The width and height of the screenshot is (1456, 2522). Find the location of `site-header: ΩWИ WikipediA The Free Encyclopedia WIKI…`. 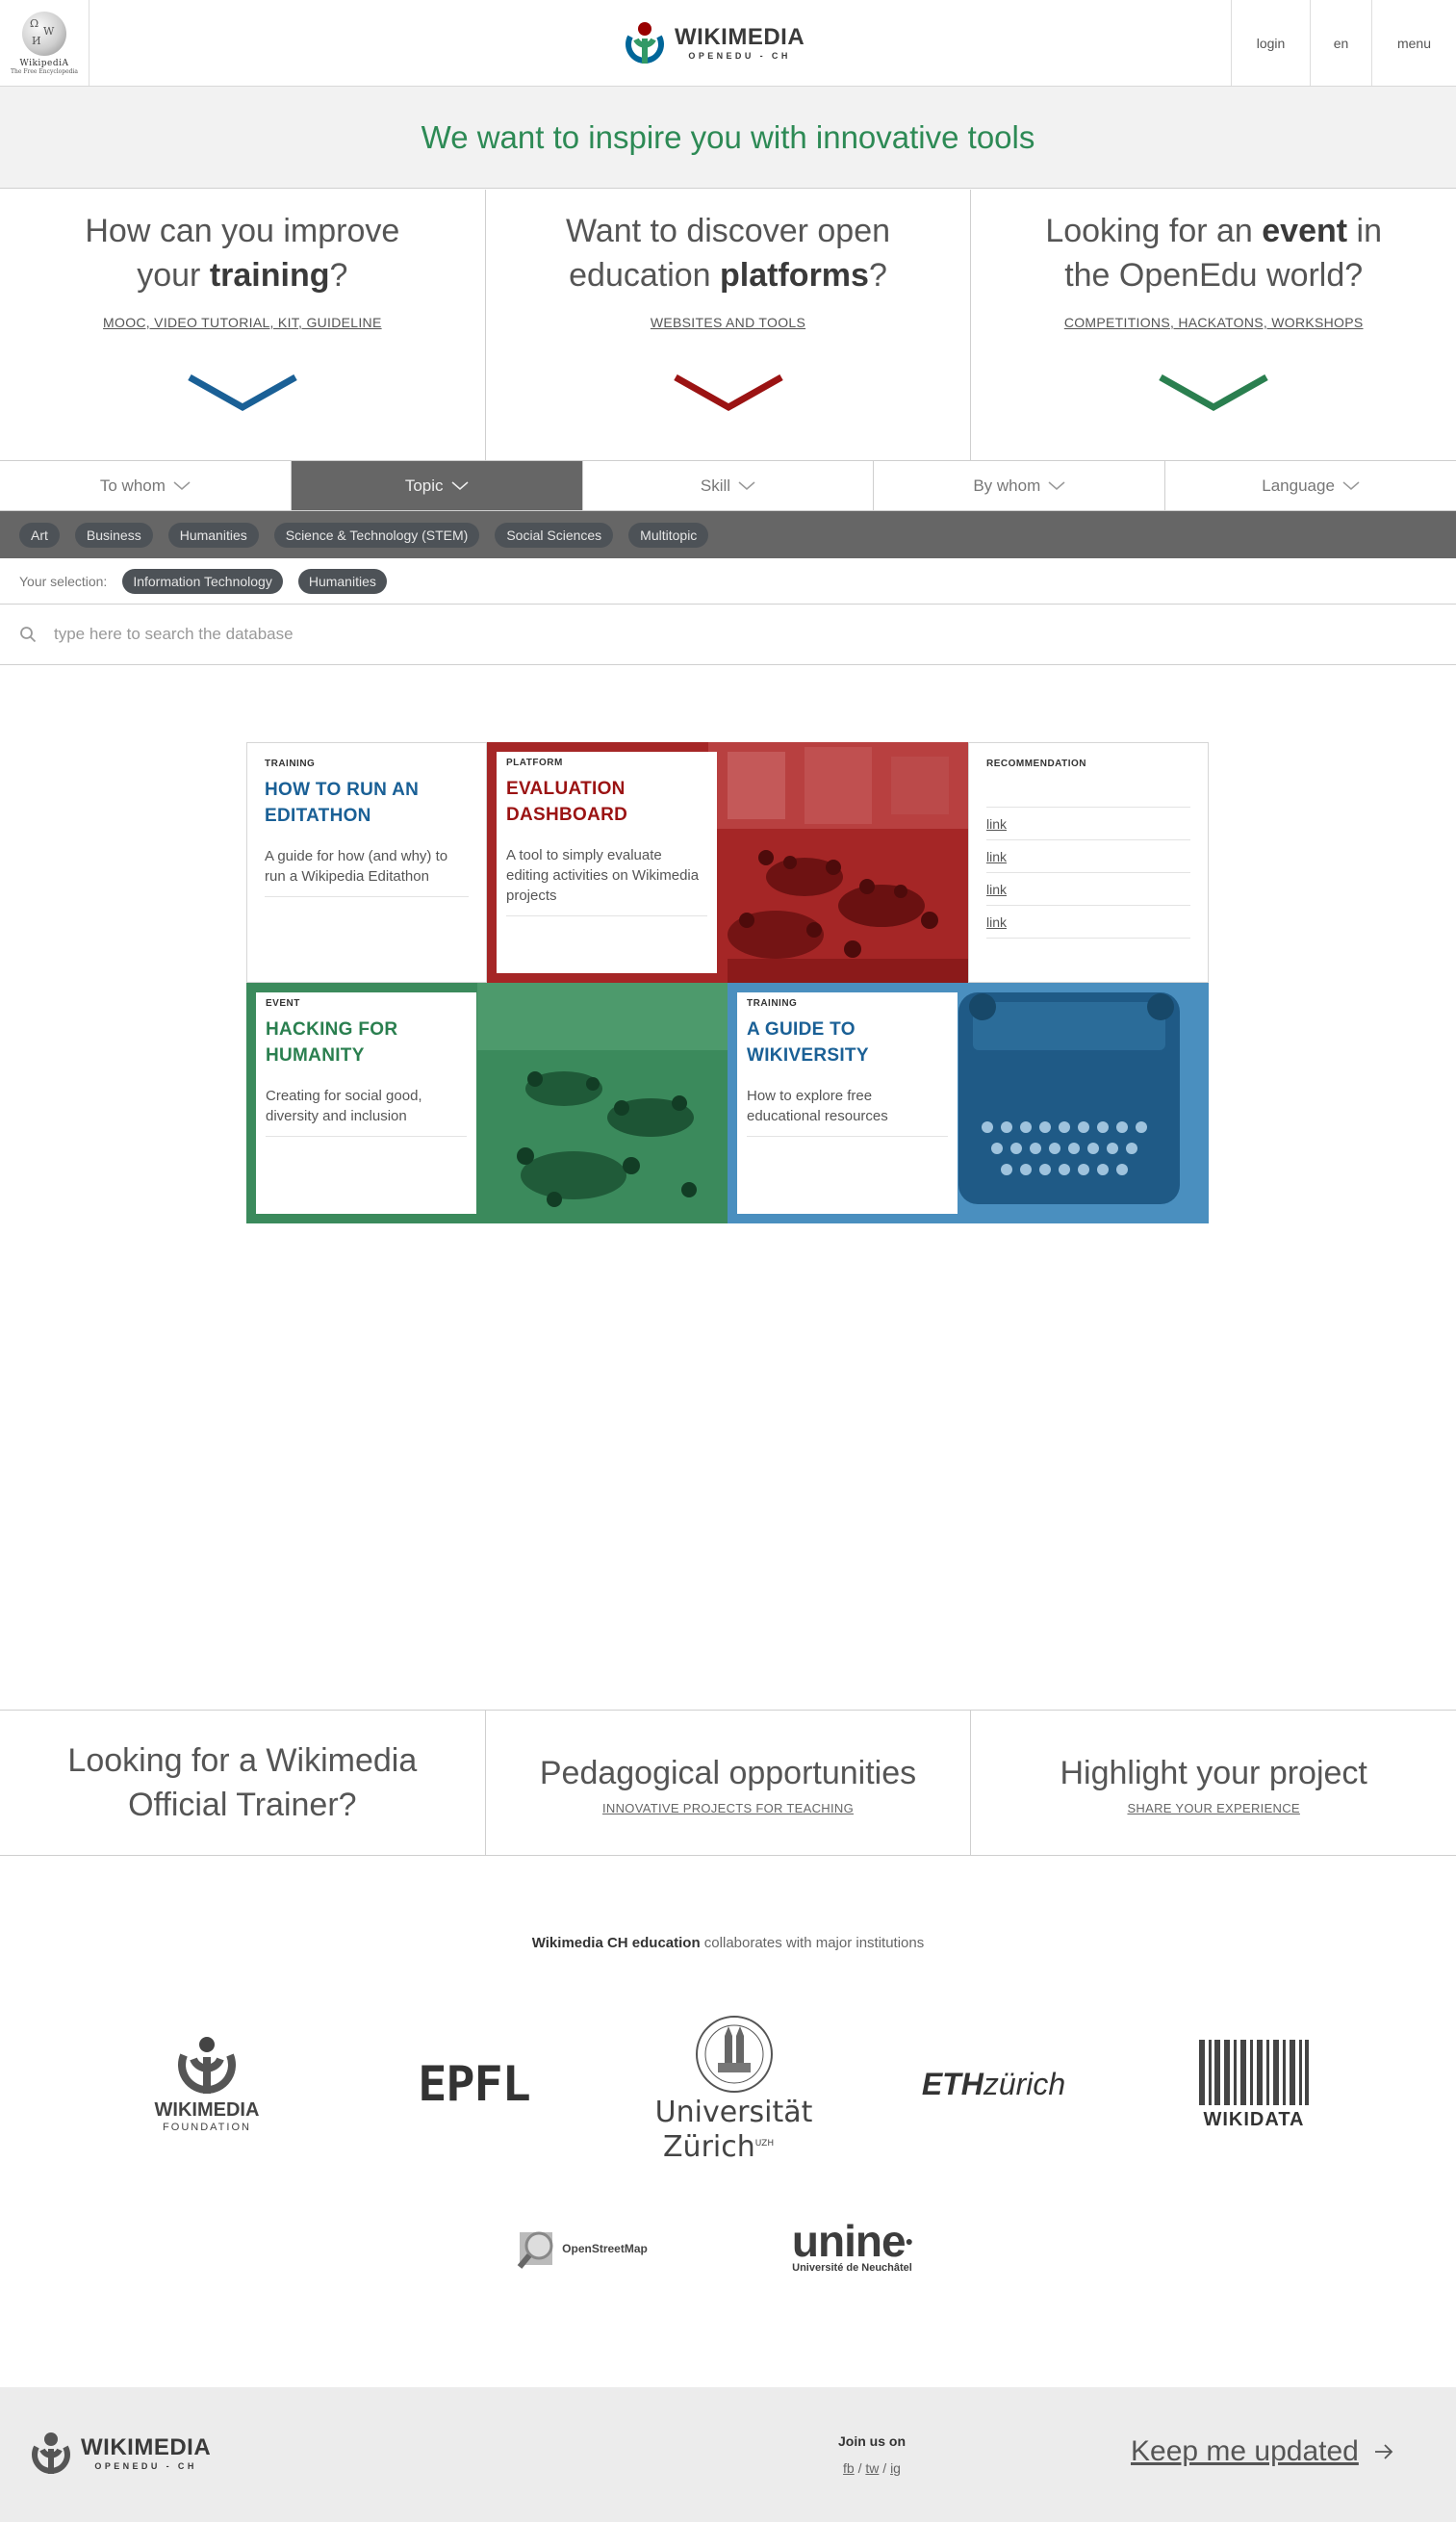

site-header: ΩWИ WikipediA The Free Encyclopedia WIKI… is located at coordinates (728, 44).